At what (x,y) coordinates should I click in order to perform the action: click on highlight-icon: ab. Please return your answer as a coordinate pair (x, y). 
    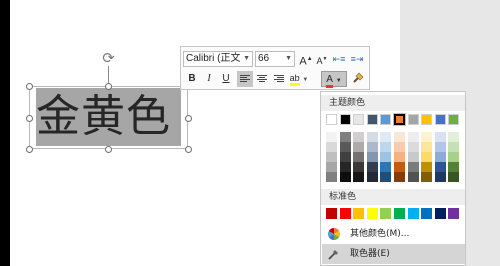
    Looking at the image, I should click on (294, 79).